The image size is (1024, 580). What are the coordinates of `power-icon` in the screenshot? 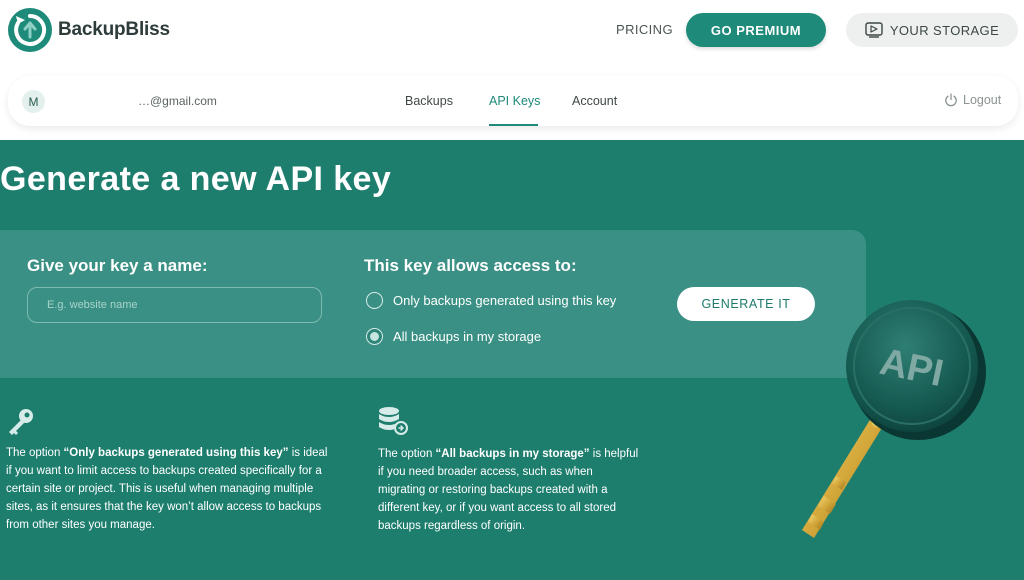 It's located at (951, 100).